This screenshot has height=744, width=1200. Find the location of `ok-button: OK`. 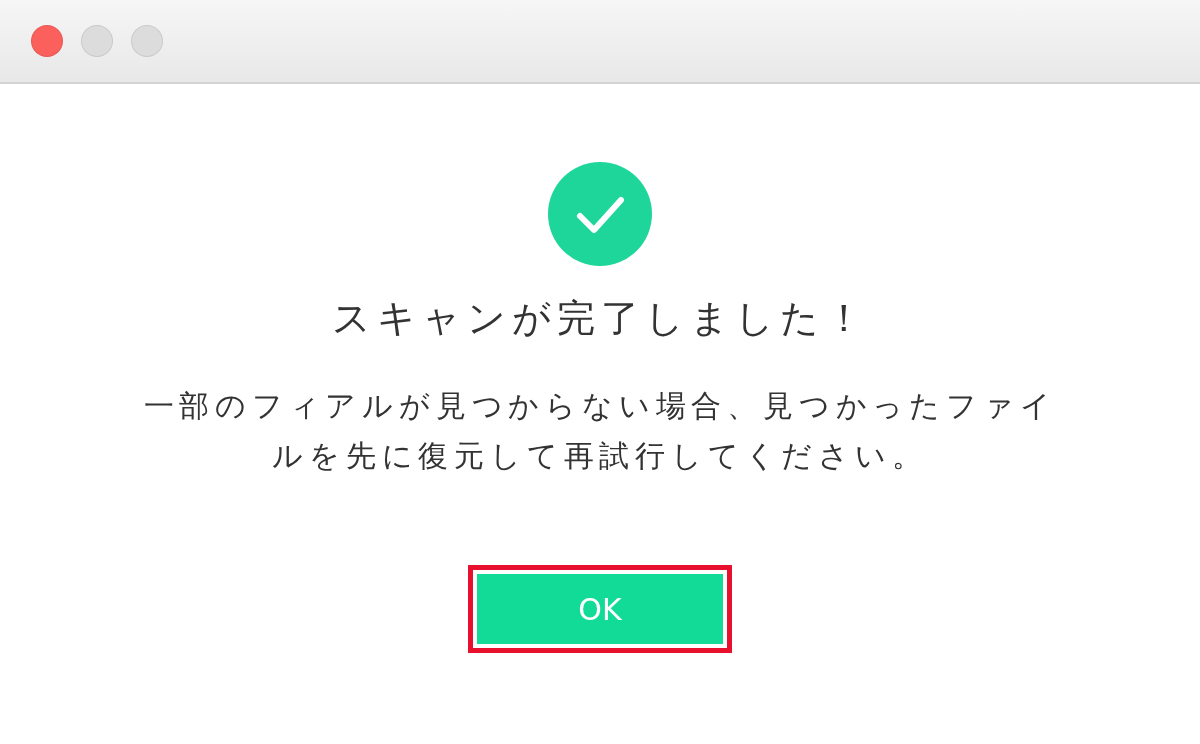

ok-button: OK is located at coordinates (600, 609).